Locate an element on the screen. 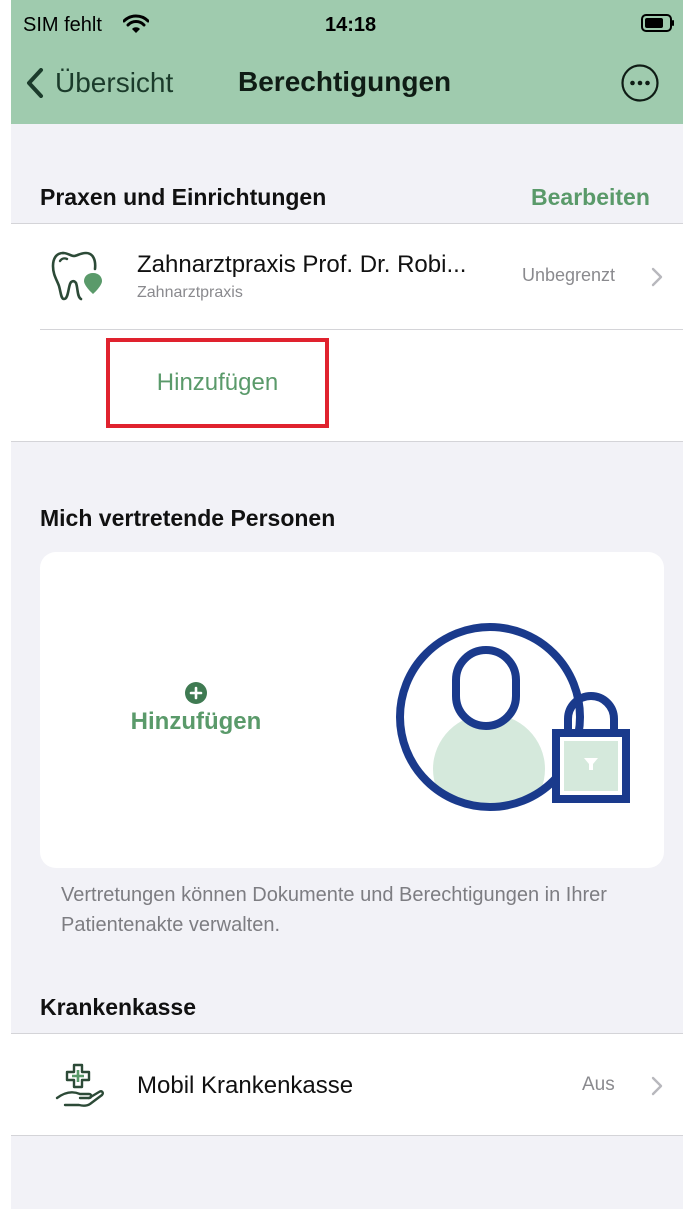 This screenshot has width=683, height=1209. hand-cross-icon is located at coordinates (79, 1085).